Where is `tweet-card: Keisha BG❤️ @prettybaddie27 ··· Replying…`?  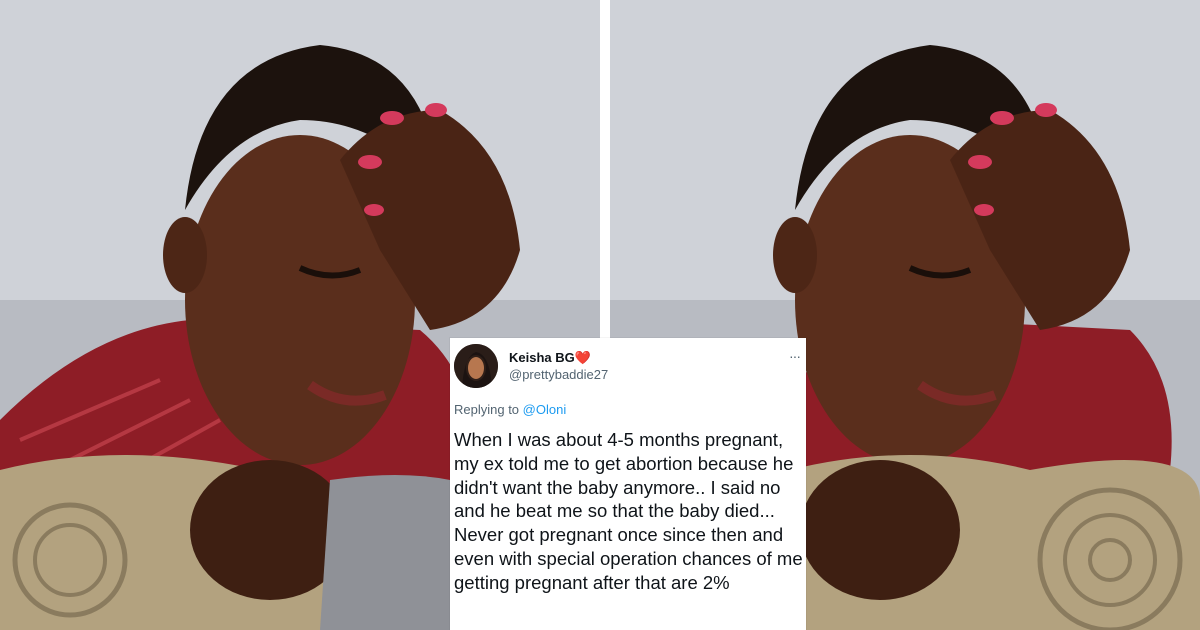
tweet-card: Keisha BG❤️ @prettybaddie27 ··· Replying… is located at coordinates (628, 484).